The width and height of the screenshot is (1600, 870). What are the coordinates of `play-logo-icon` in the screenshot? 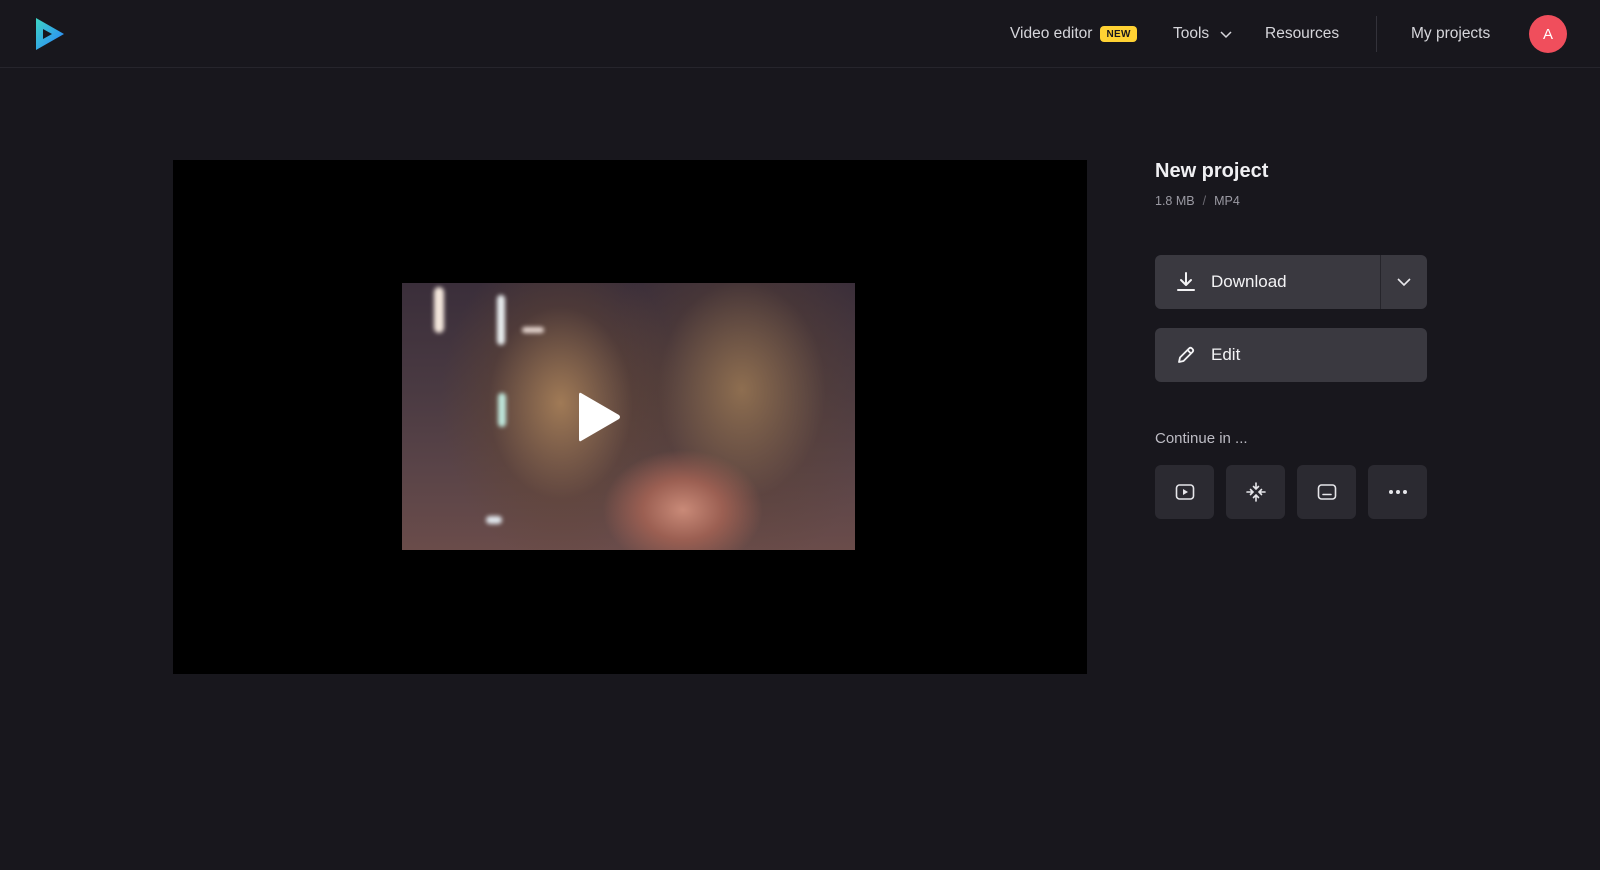 It's located at (50, 34).